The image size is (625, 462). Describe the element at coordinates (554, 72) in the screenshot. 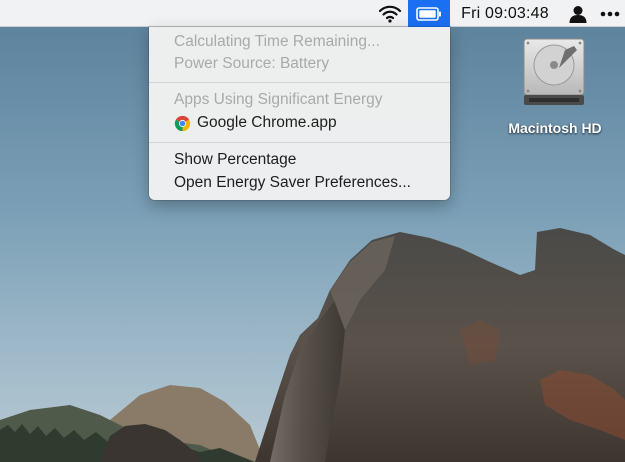

I see `hard-drive-icon` at that location.